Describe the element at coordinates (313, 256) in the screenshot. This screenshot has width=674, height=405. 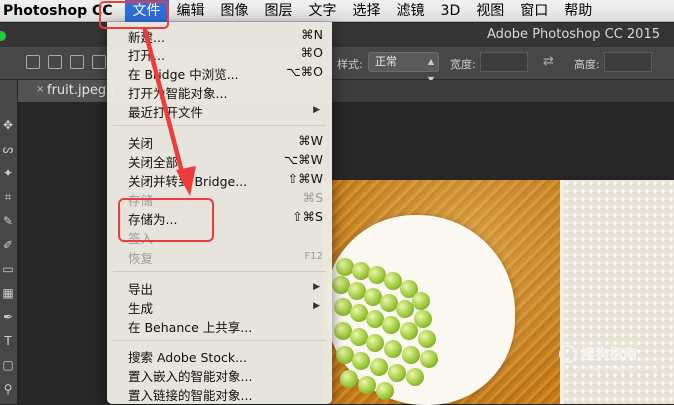
I see `menu-item-shortcut: F12` at that location.